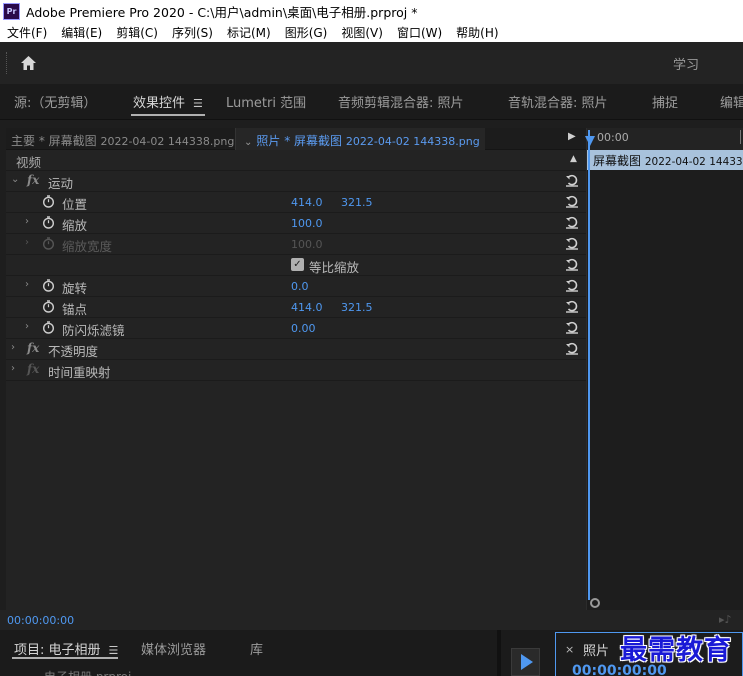 The width and height of the screenshot is (743, 676). I want to click on expand-chevron-icon: ⌄, so click(15, 179).